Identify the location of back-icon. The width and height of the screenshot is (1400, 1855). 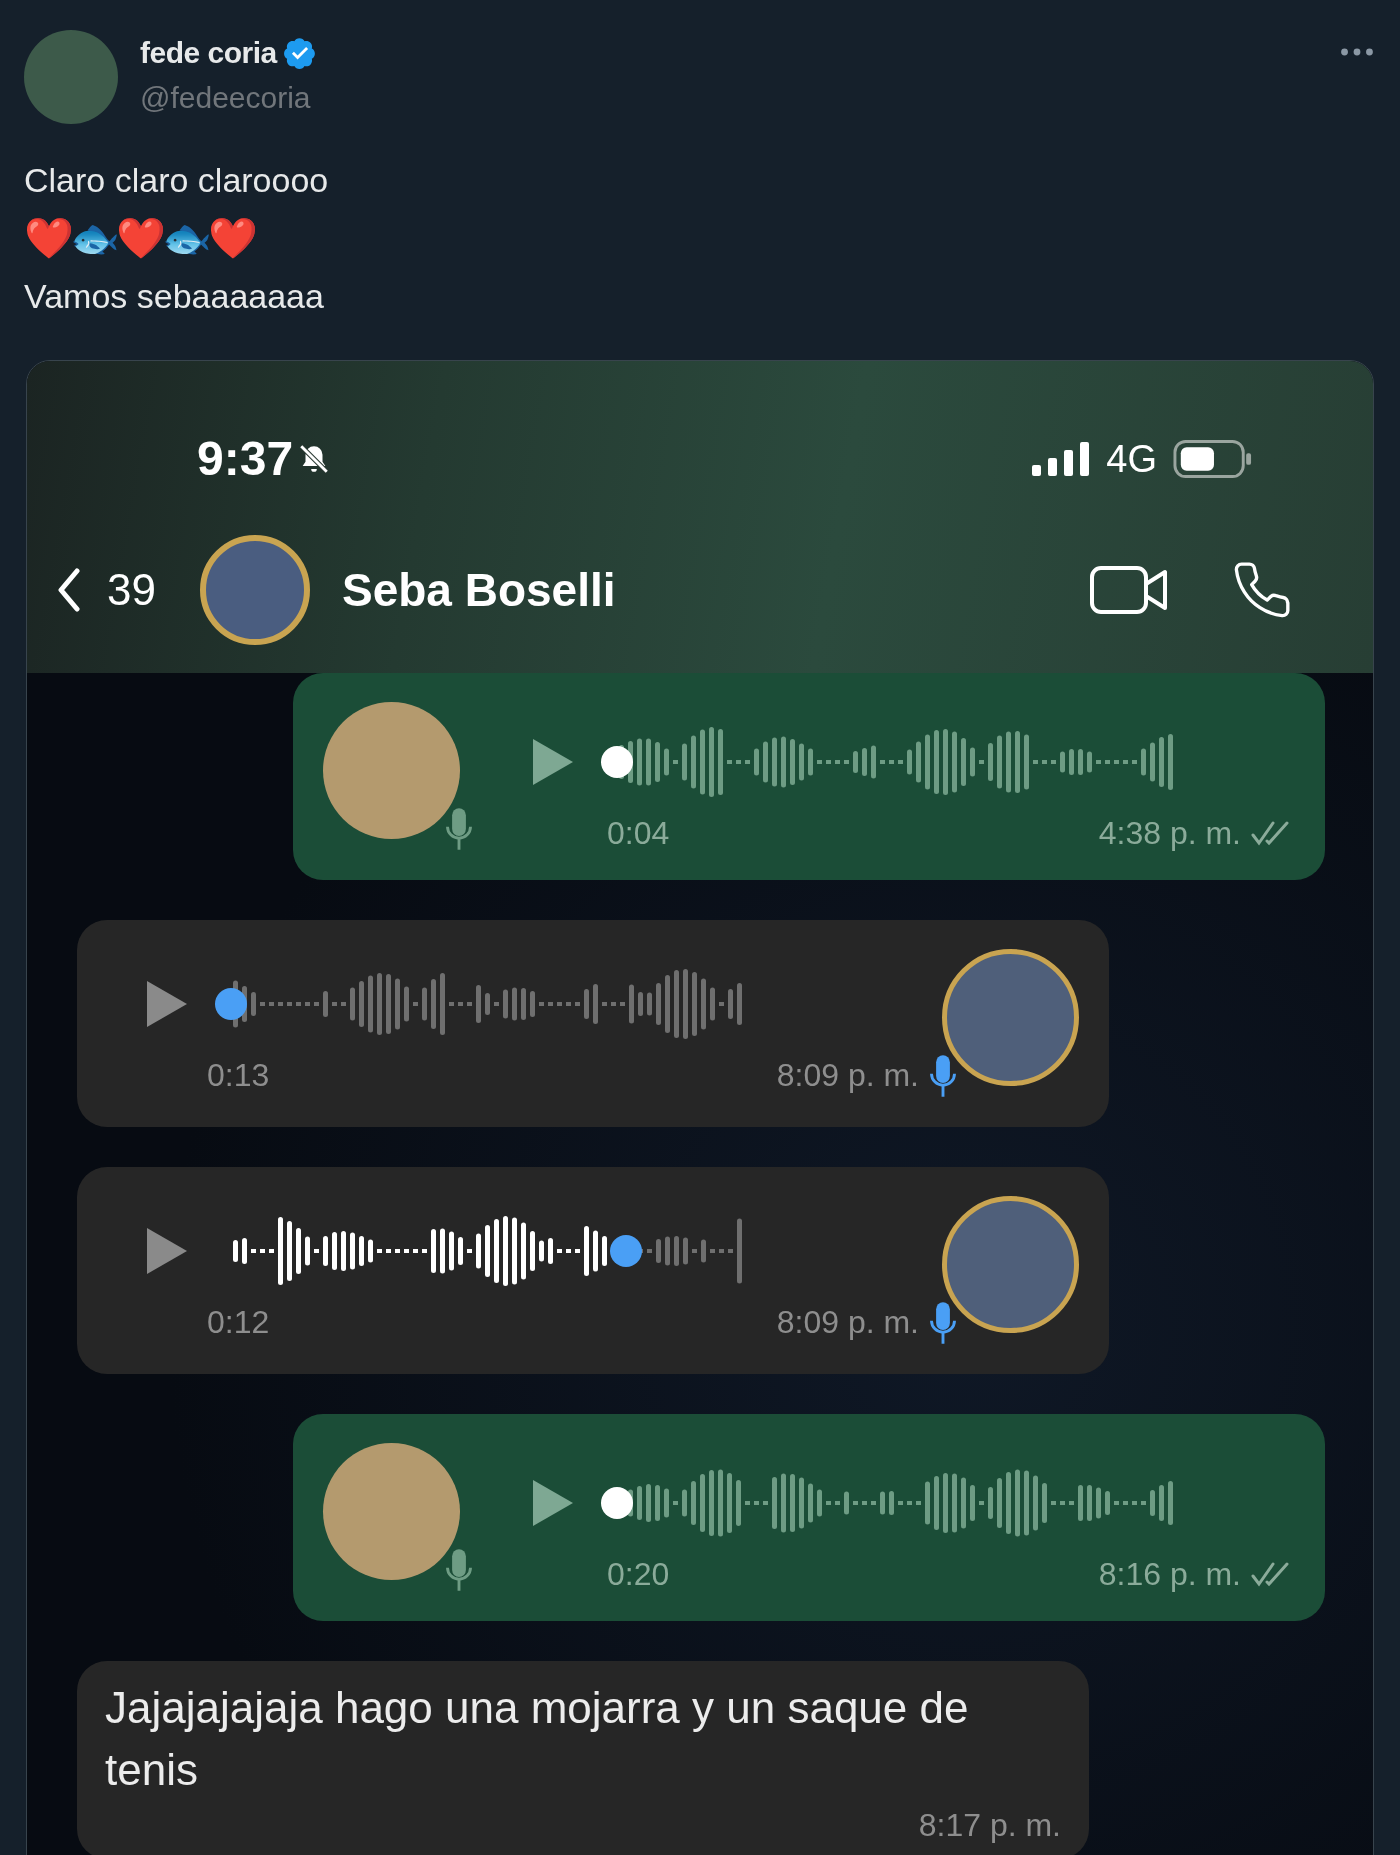
(69, 590).